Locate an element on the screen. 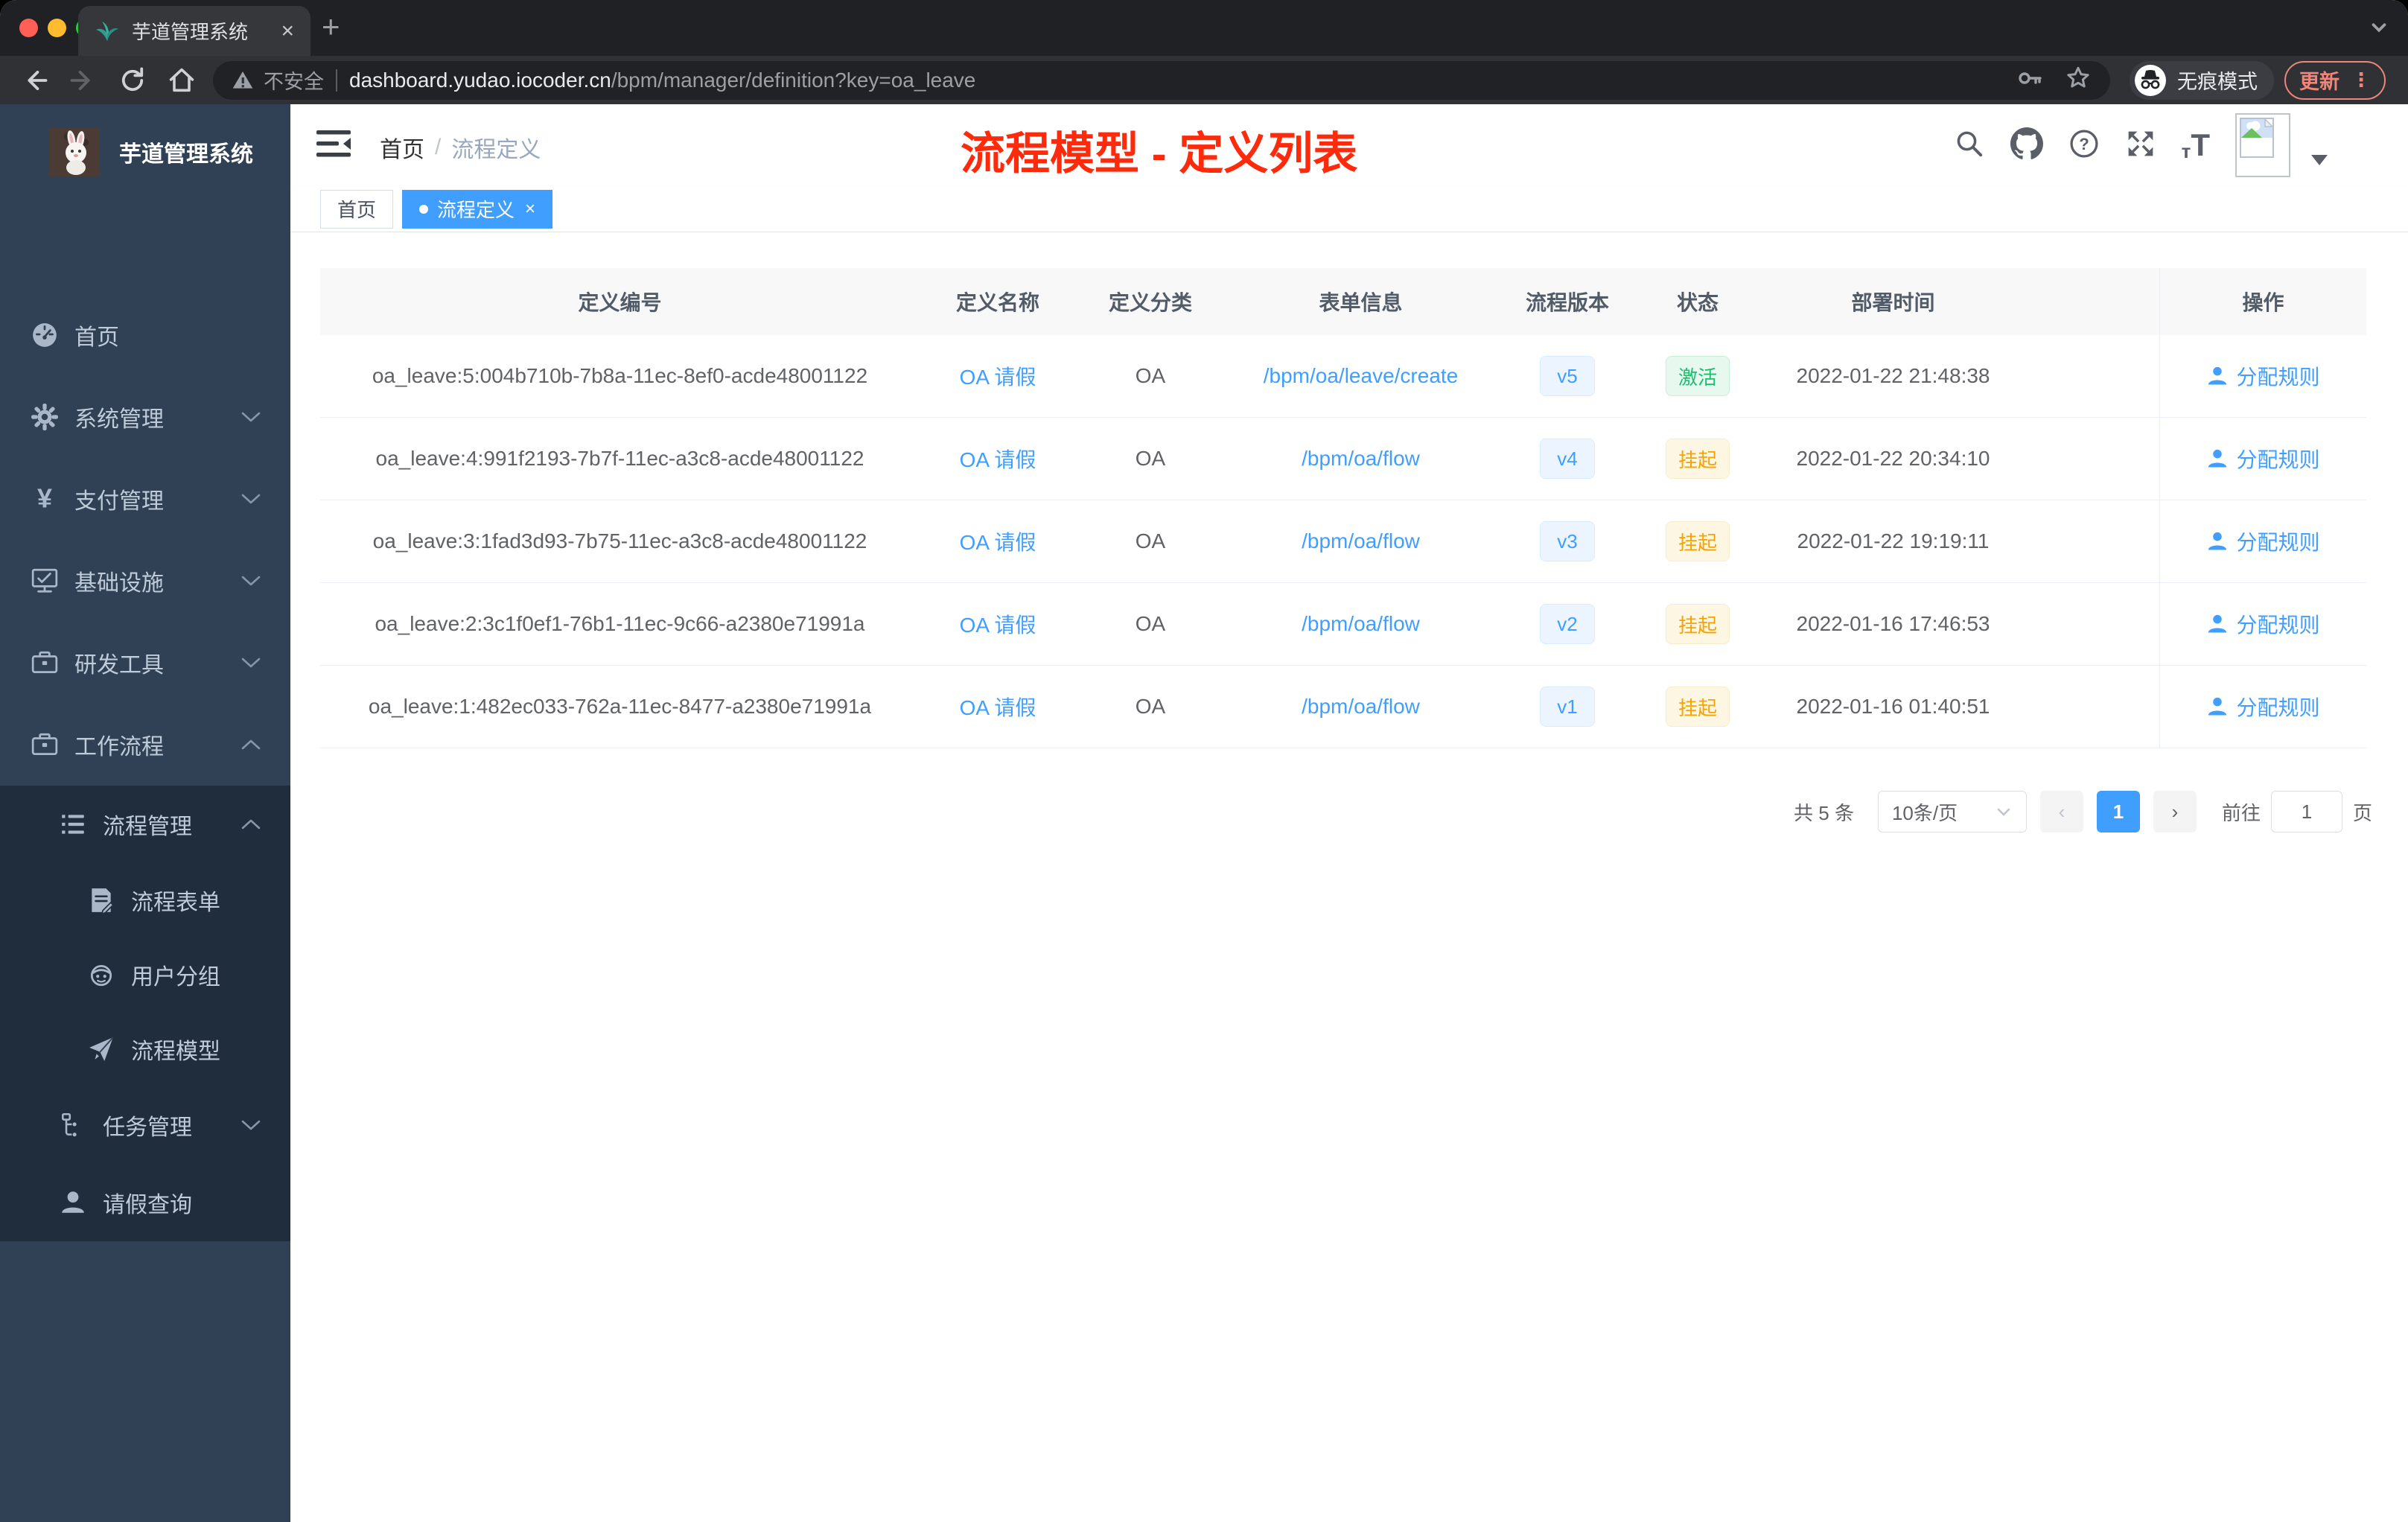 The width and height of the screenshot is (2408, 1522). fullscreen-icon is located at coordinates (2140, 145).